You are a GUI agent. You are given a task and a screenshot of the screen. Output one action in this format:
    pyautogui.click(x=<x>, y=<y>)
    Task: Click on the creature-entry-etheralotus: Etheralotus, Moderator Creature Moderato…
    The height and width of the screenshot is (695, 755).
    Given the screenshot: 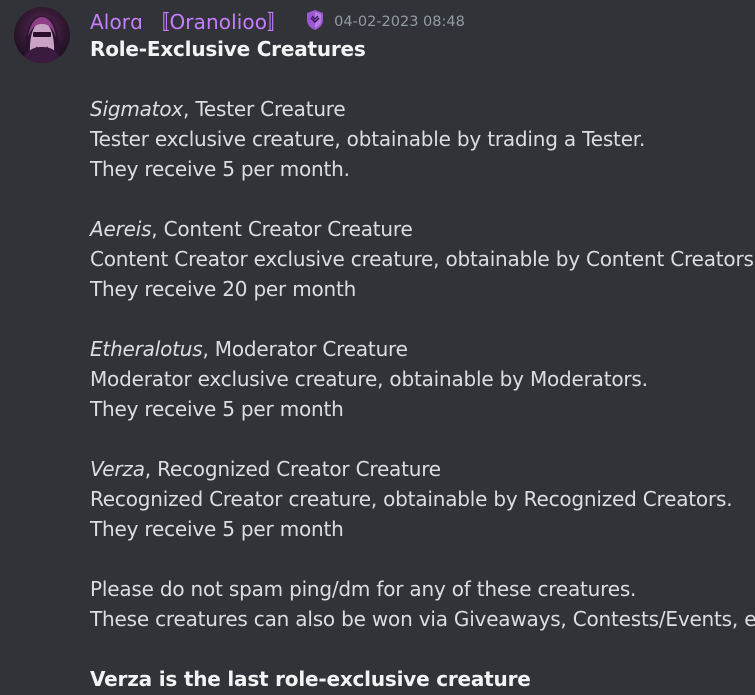 What is the action you would take?
    pyautogui.click(x=422, y=379)
    